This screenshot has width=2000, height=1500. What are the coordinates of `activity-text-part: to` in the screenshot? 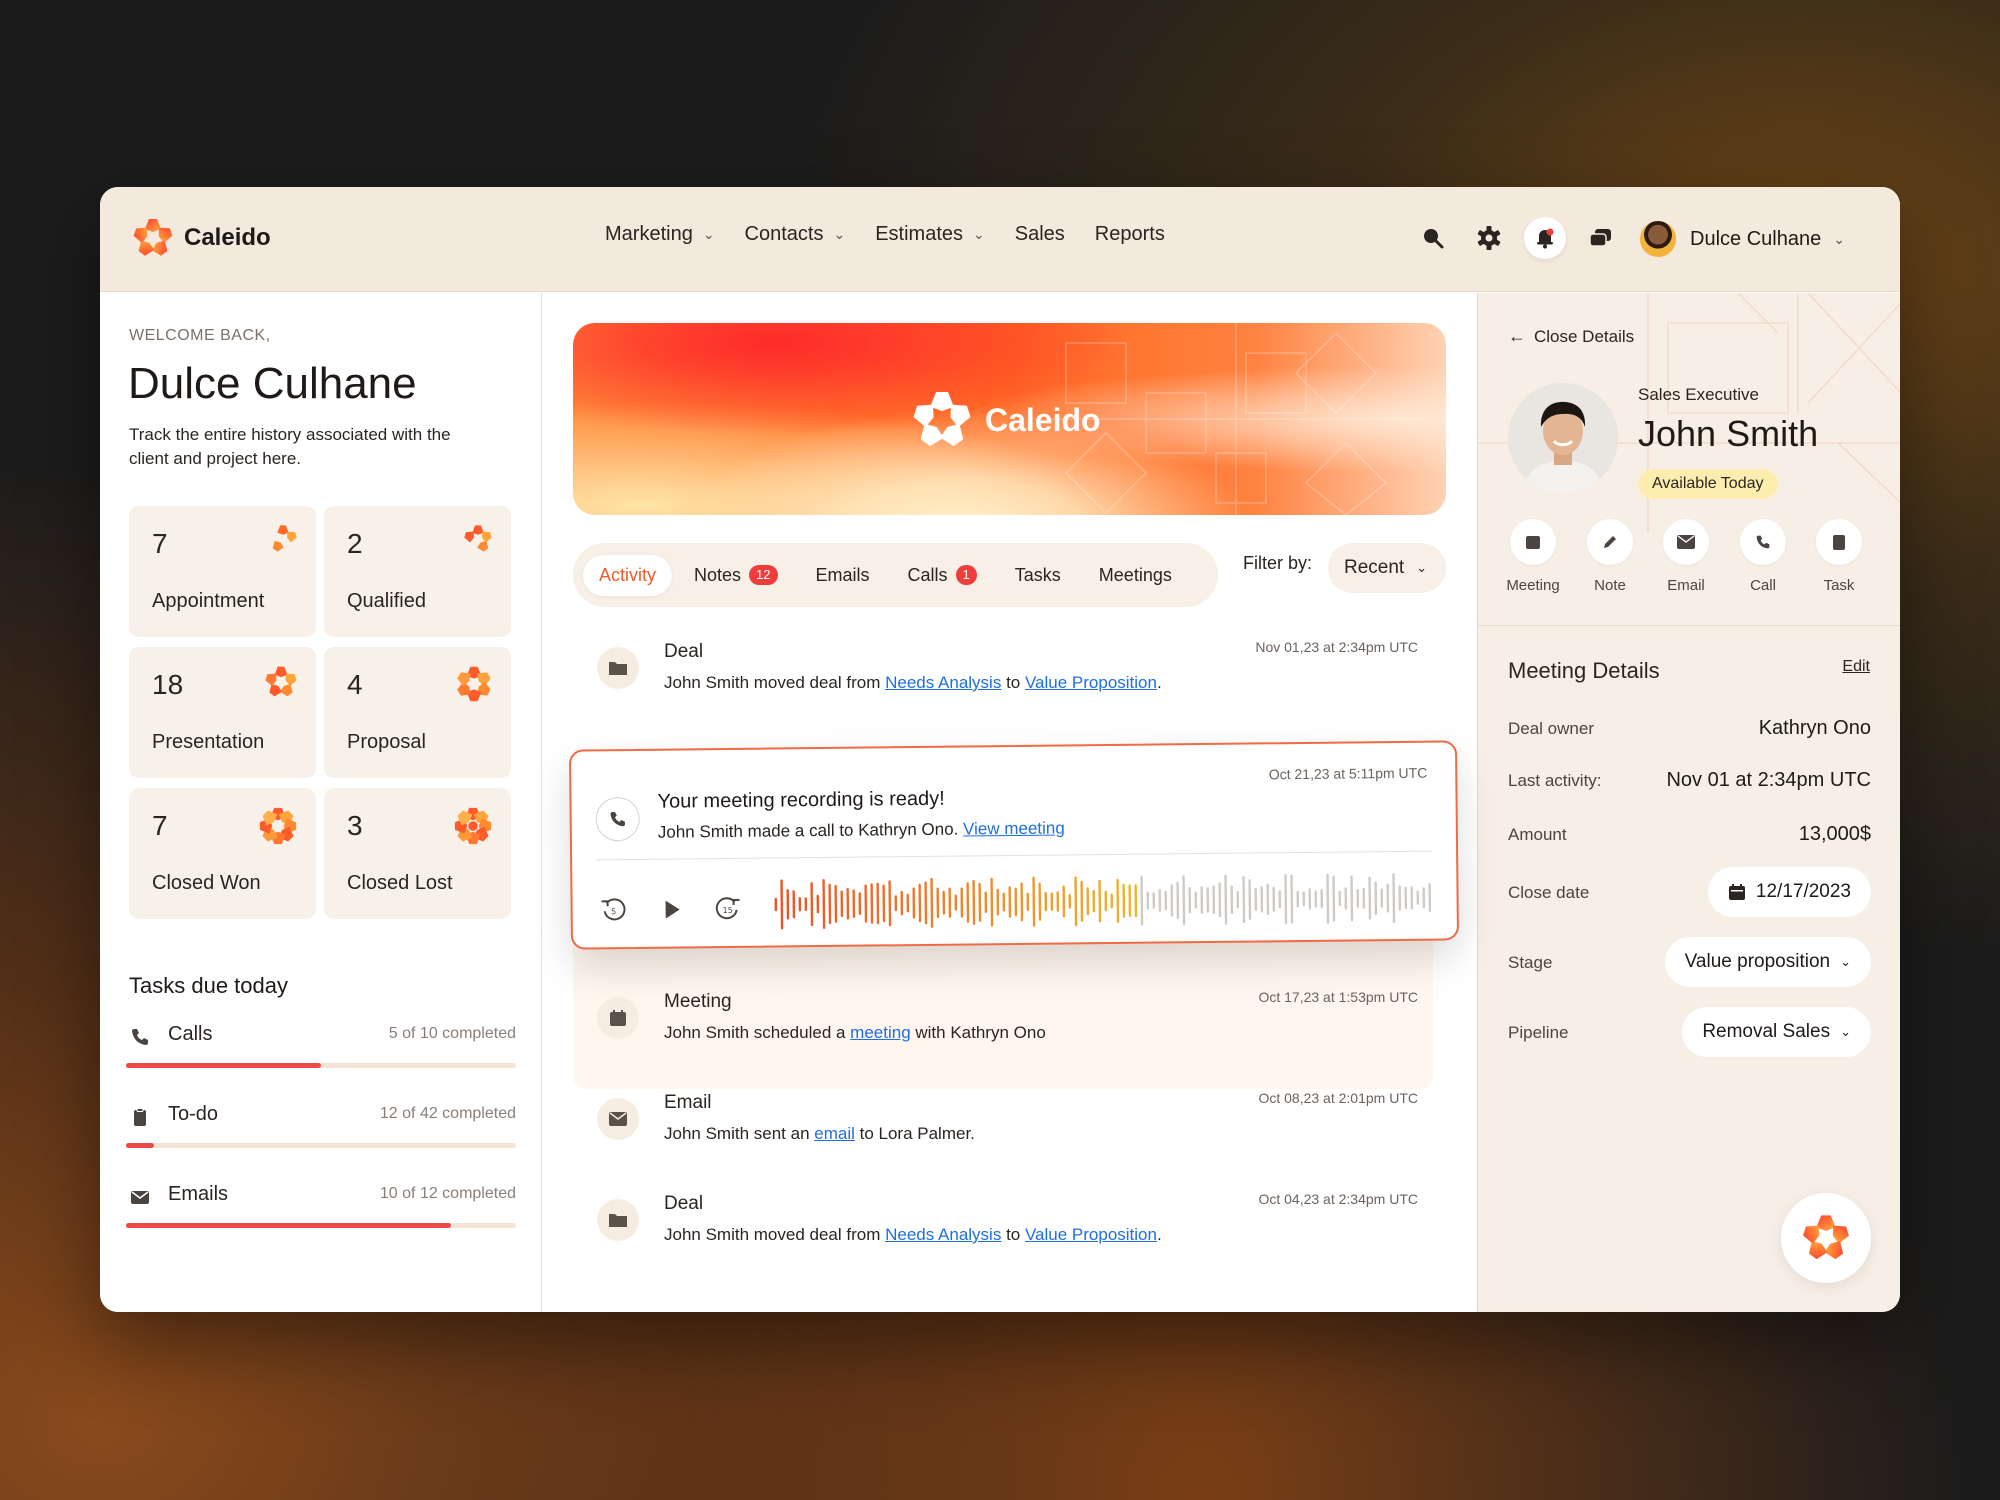 It's located at (1013, 1234).